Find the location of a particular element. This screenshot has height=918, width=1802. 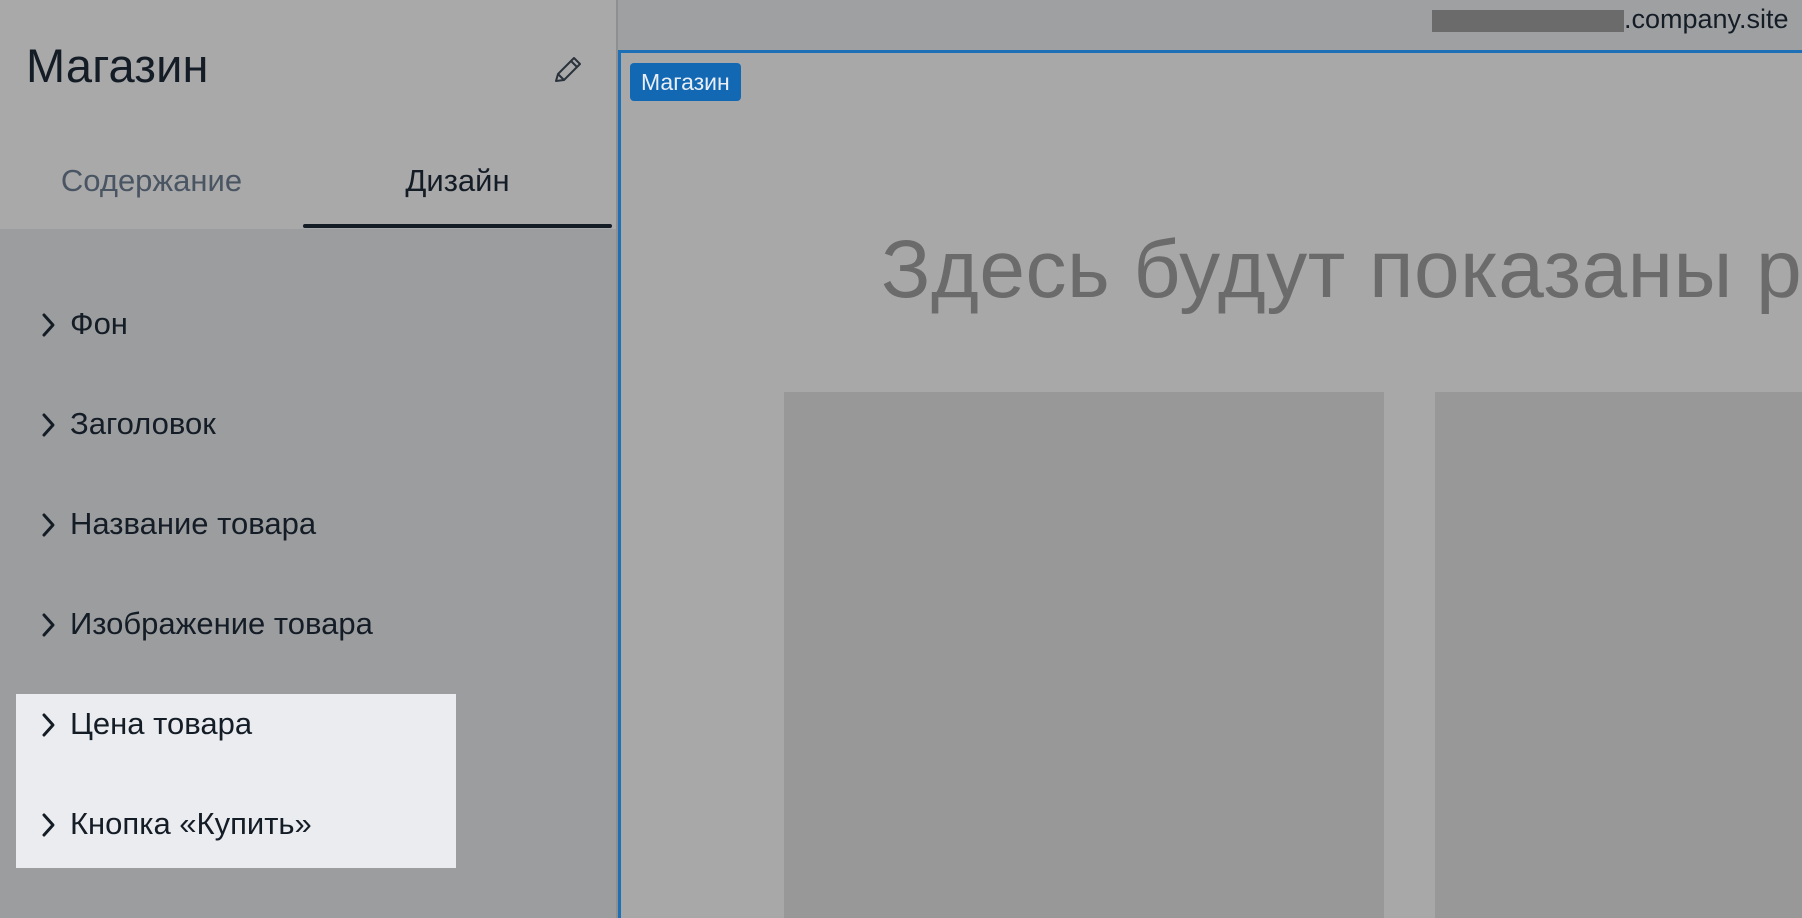

section-label: Цена товара is located at coordinates (161, 723).